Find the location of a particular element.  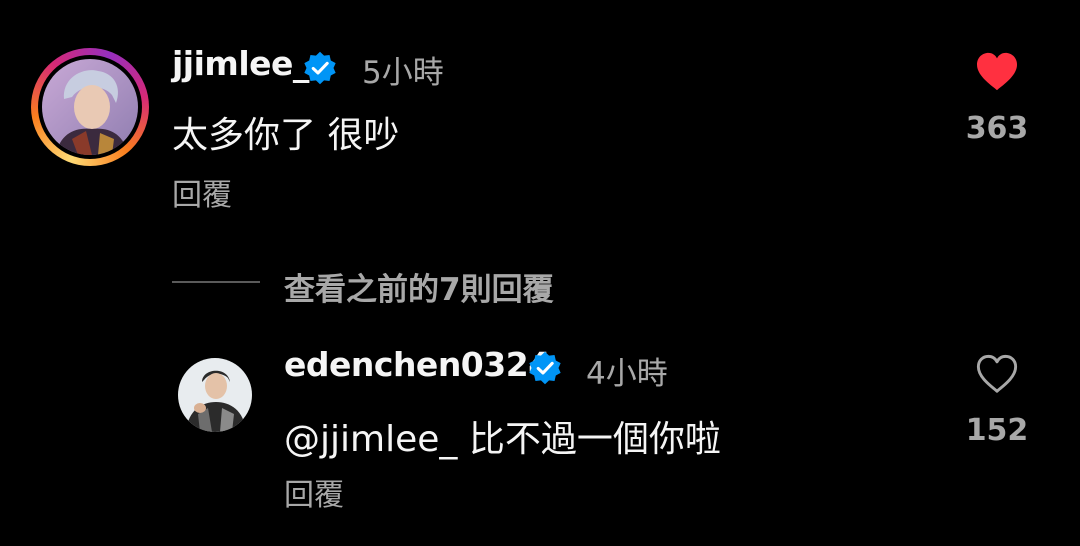

comment-timestamp: 5小時 is located at coordinates (403, 73).